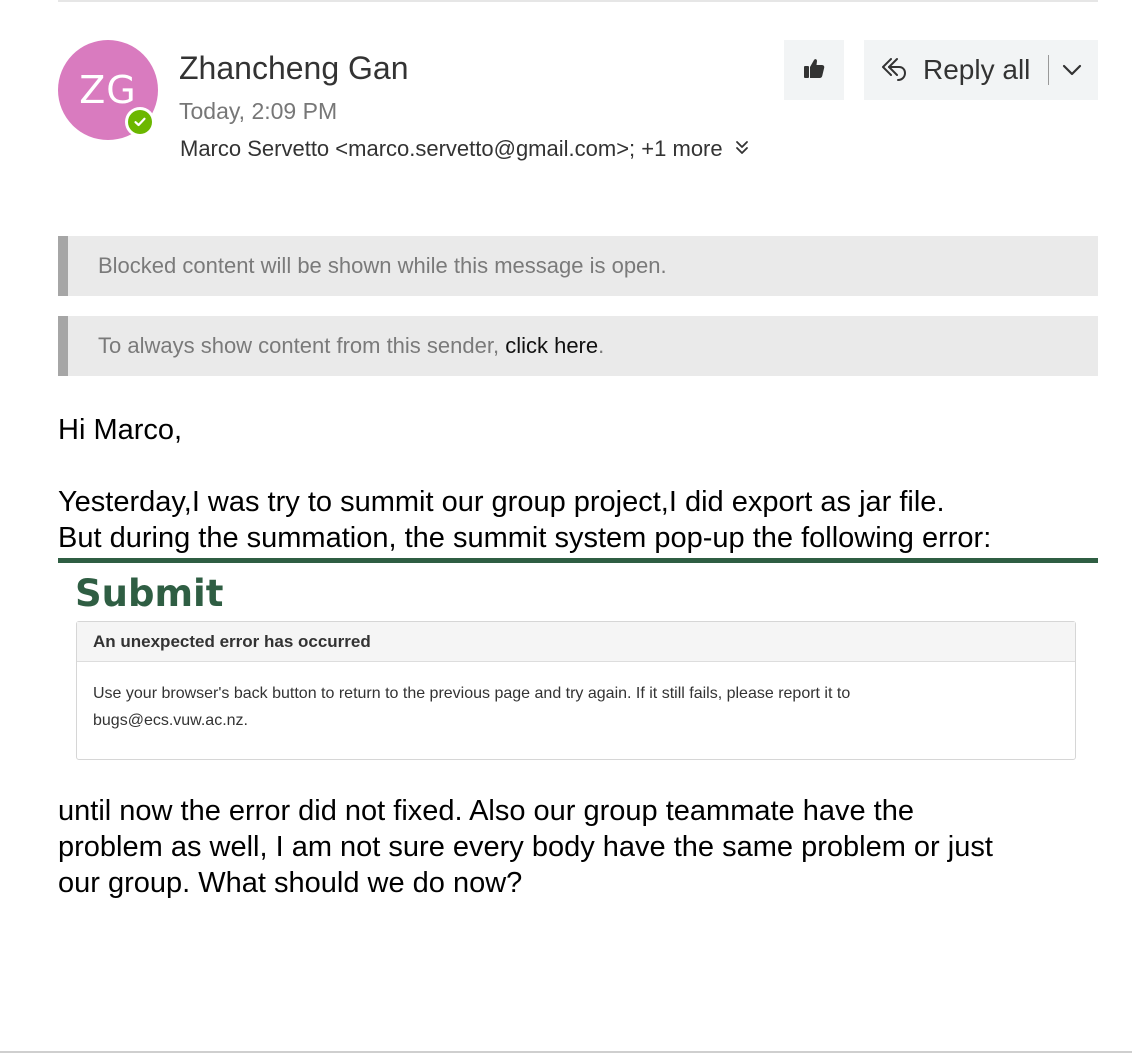 The height and width of the screenshot is (1054, 1132). I want to click on reply-all-button: Reply all, so click(981, 70).